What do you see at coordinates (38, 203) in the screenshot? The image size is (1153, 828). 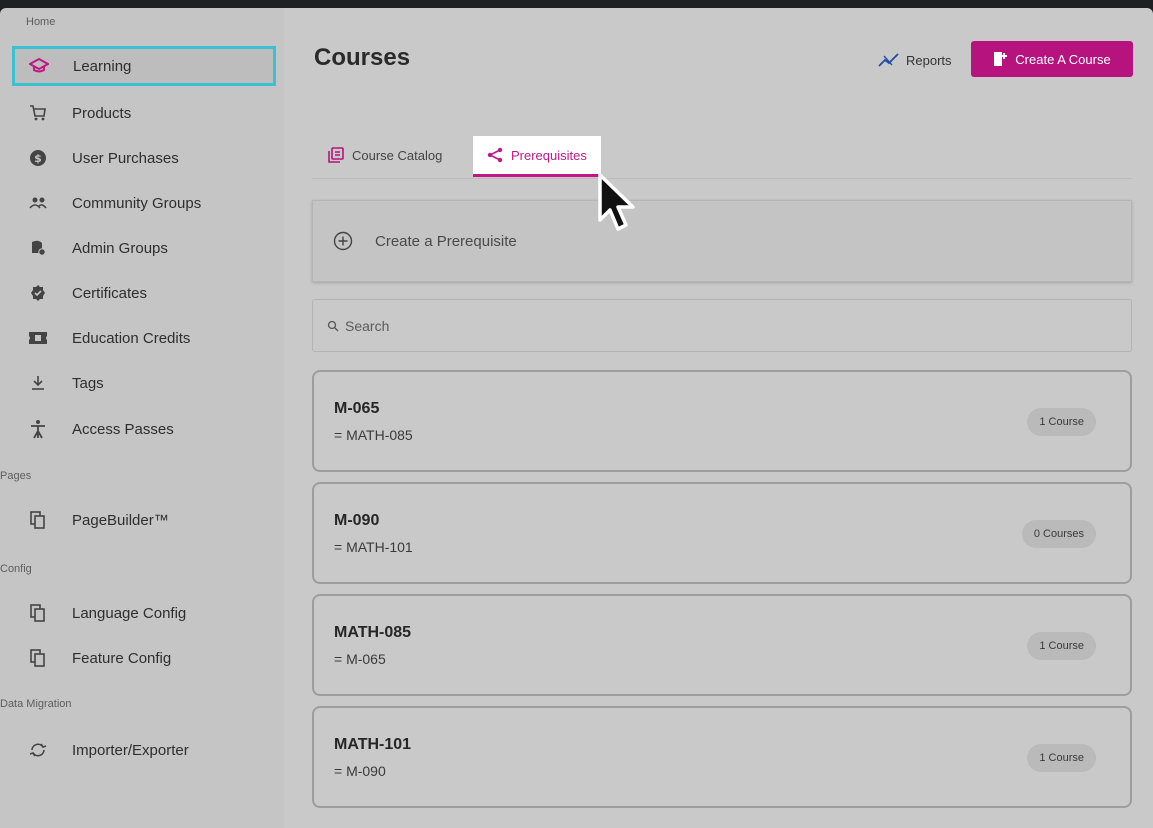 I see `group-icon` at bounding box center [38, 203].